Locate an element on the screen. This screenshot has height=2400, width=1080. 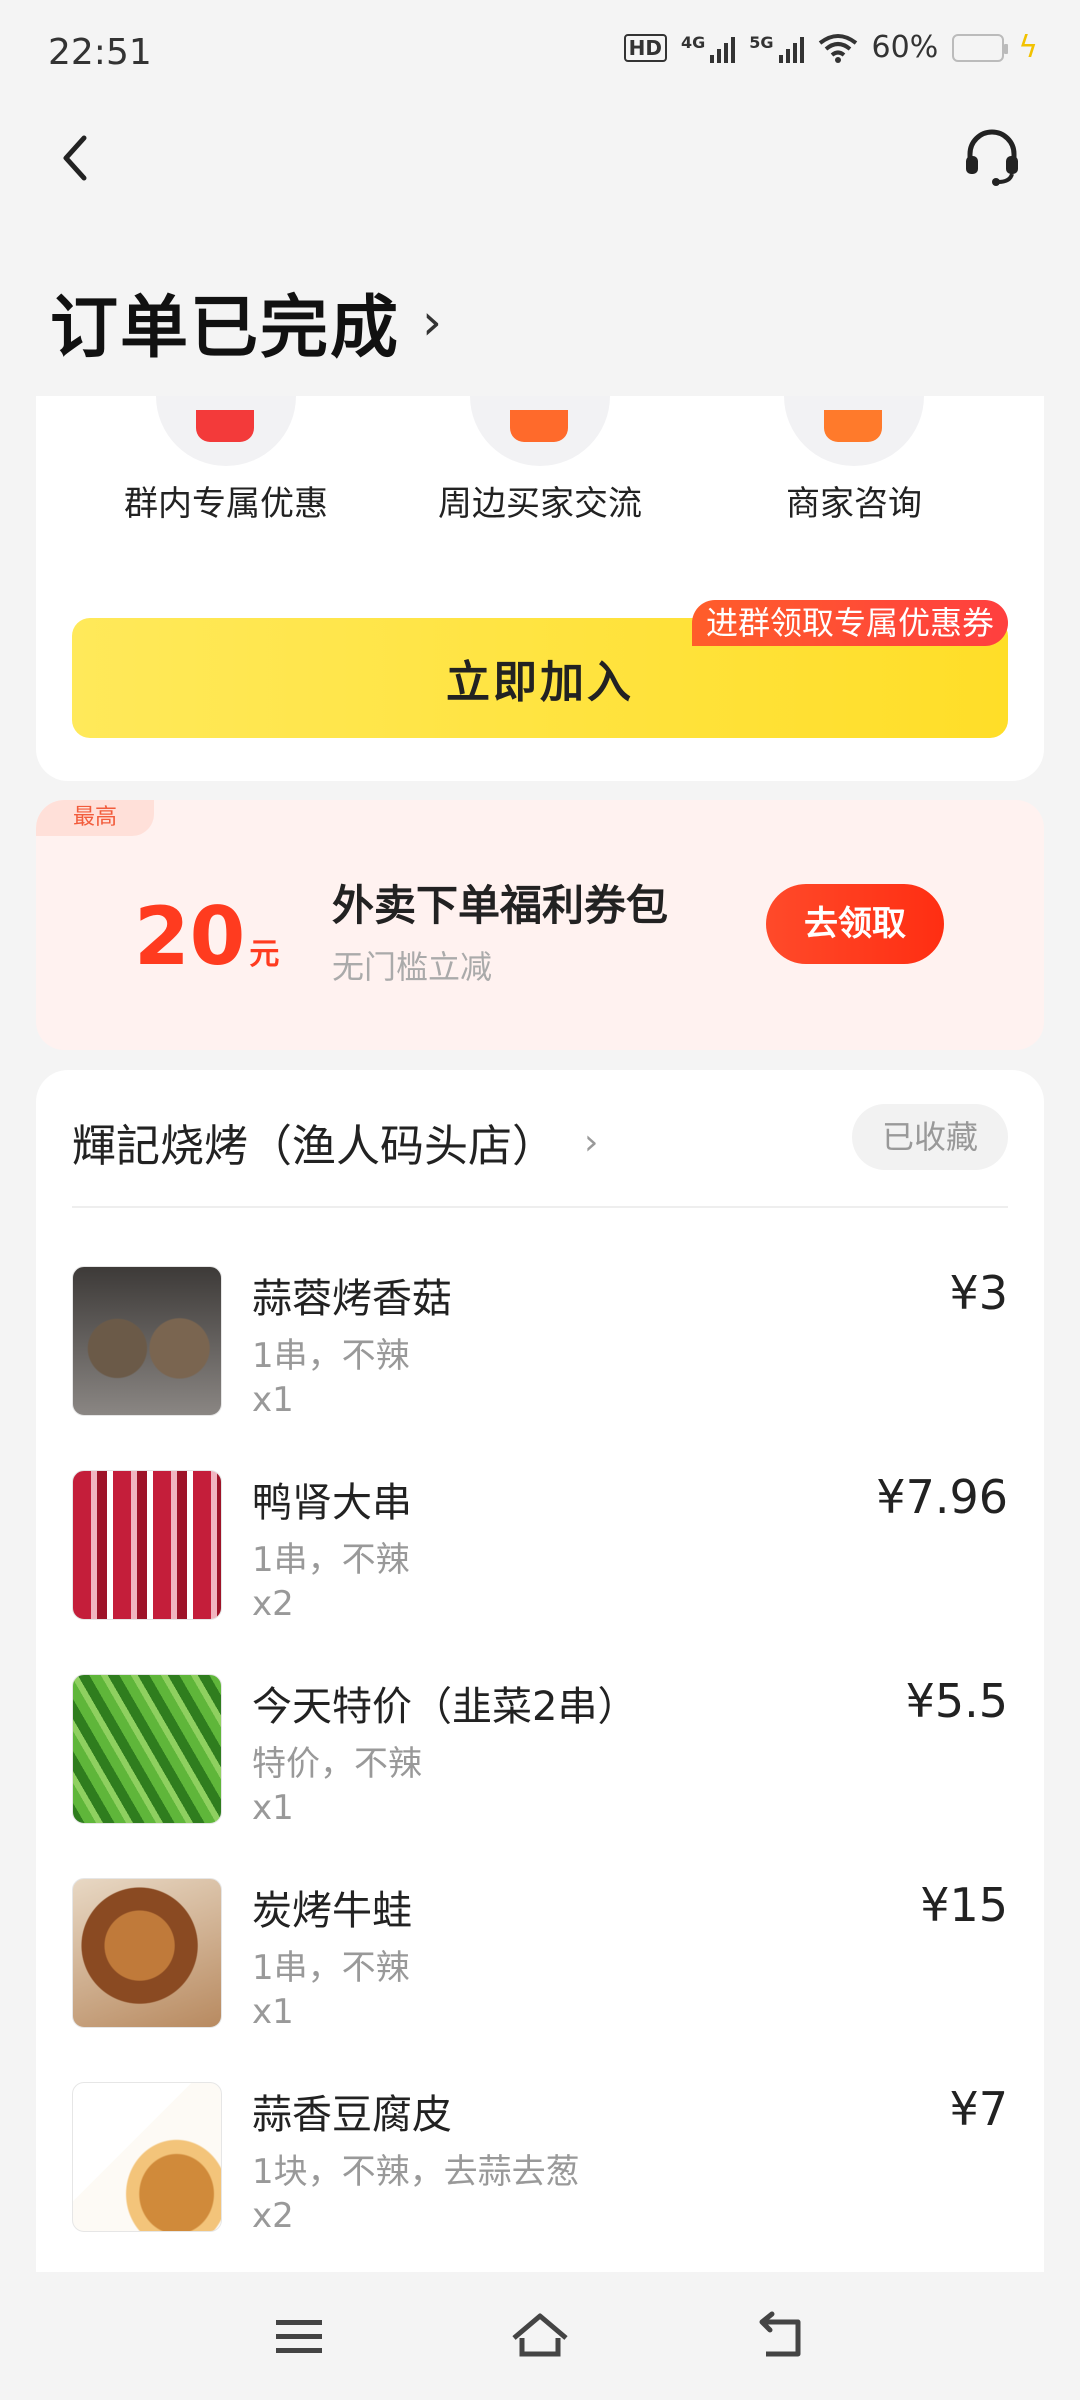
item-spec: 1块，不辣，去蒜去葱 is located at coordinates (416, 2172).